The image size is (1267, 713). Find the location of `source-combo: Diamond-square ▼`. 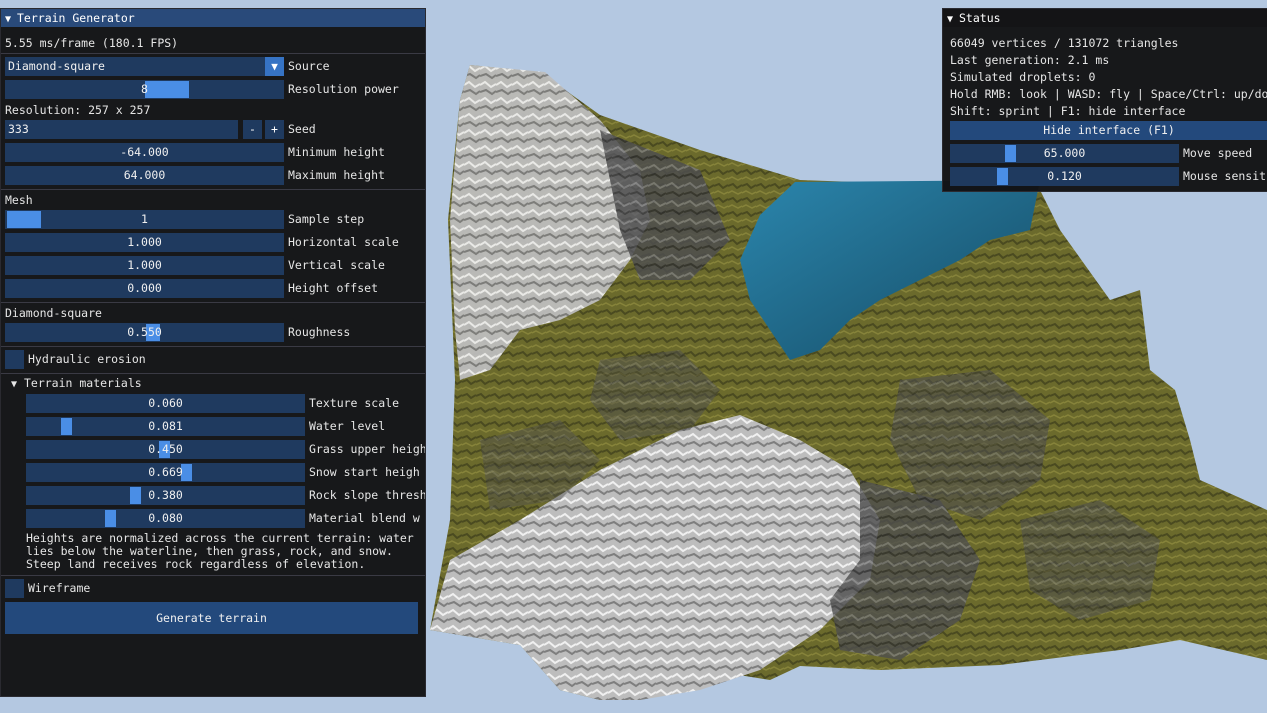

source-combo: Diamond-square ▼ is located at coordinates (144, 66).